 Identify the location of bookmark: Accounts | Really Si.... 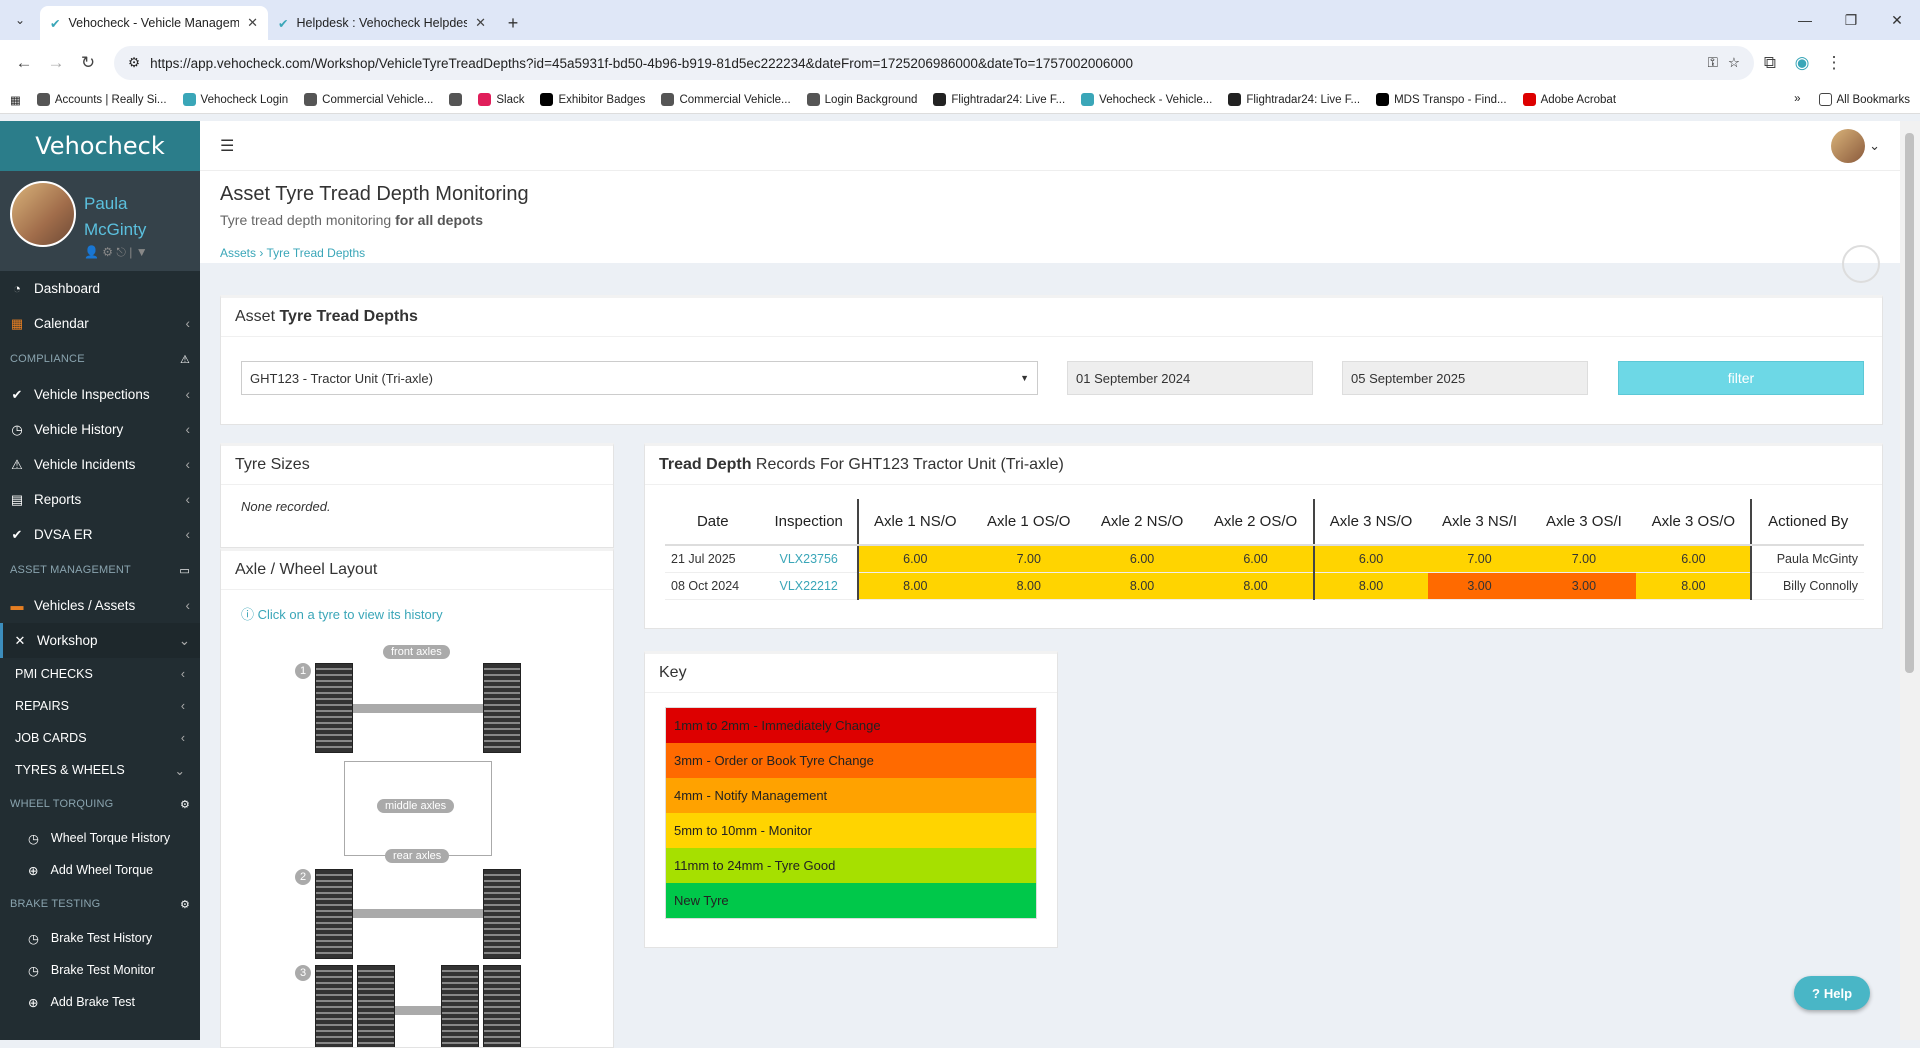
(101, 99).